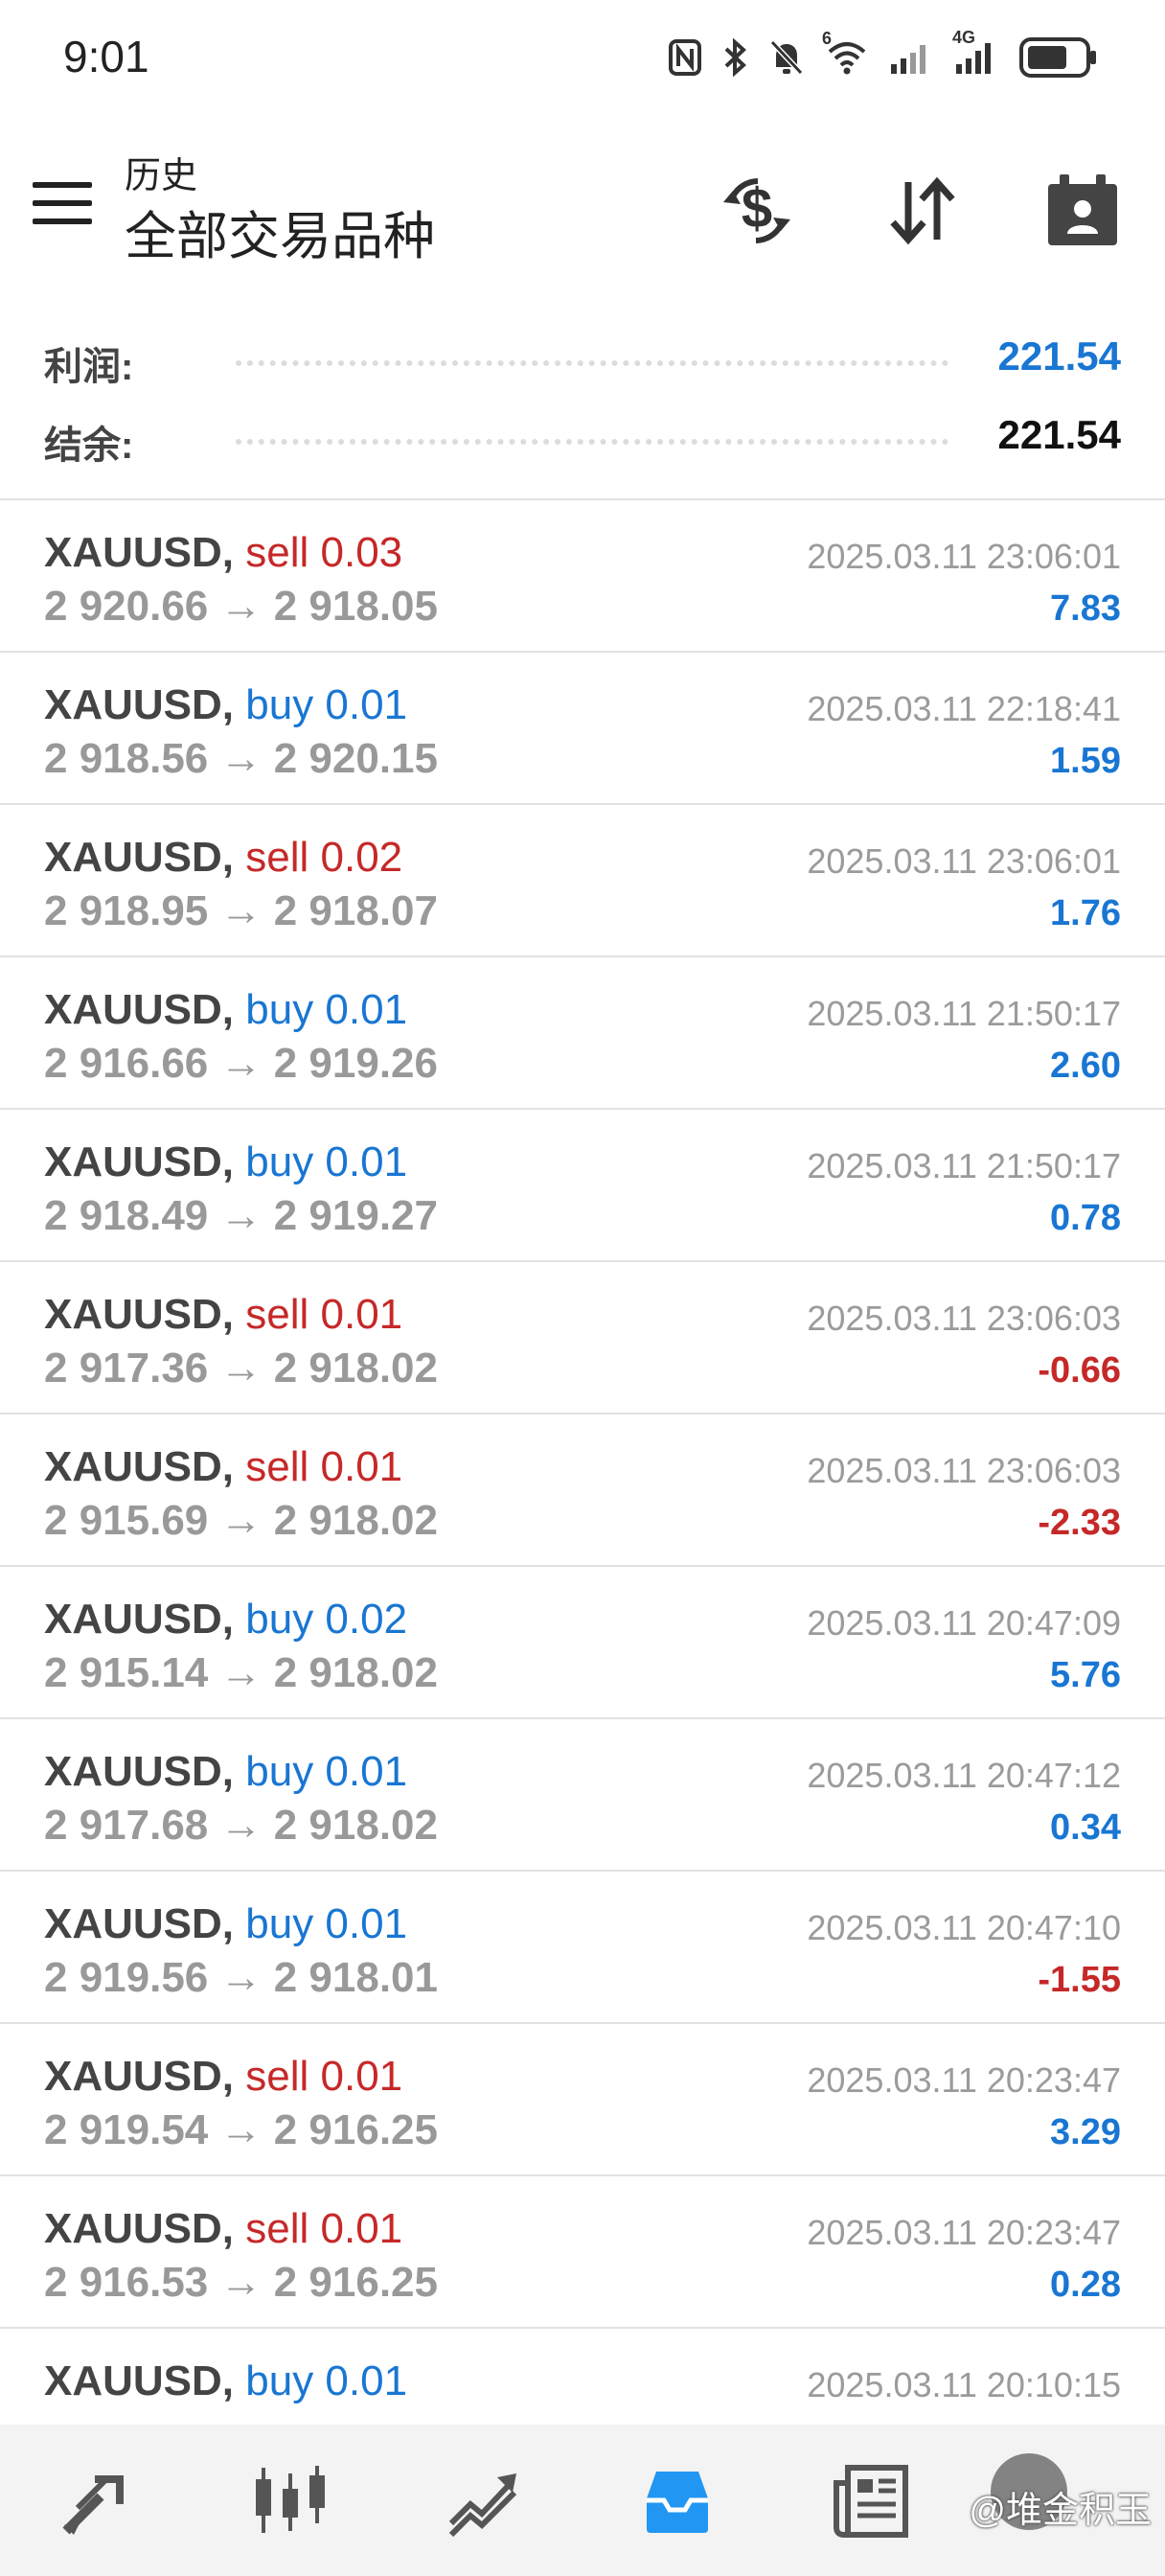  What do you see at coordinates (241, 1215) in the screenshot?
I see `trade-prices: 2 918.49 → 2 919.27` at bounding box center [241, 1215].